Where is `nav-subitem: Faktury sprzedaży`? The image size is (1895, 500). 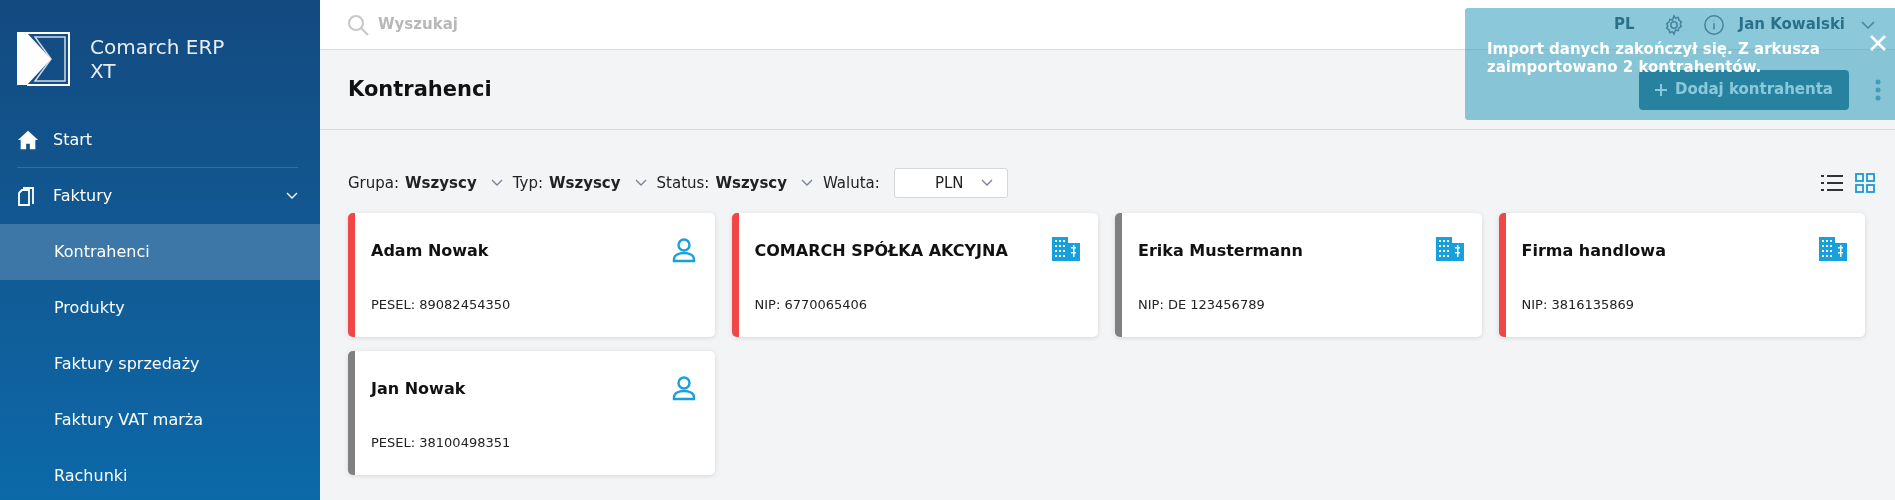 nav-subitem: Faktury sprzedaży is located at coordinates (160, 364).